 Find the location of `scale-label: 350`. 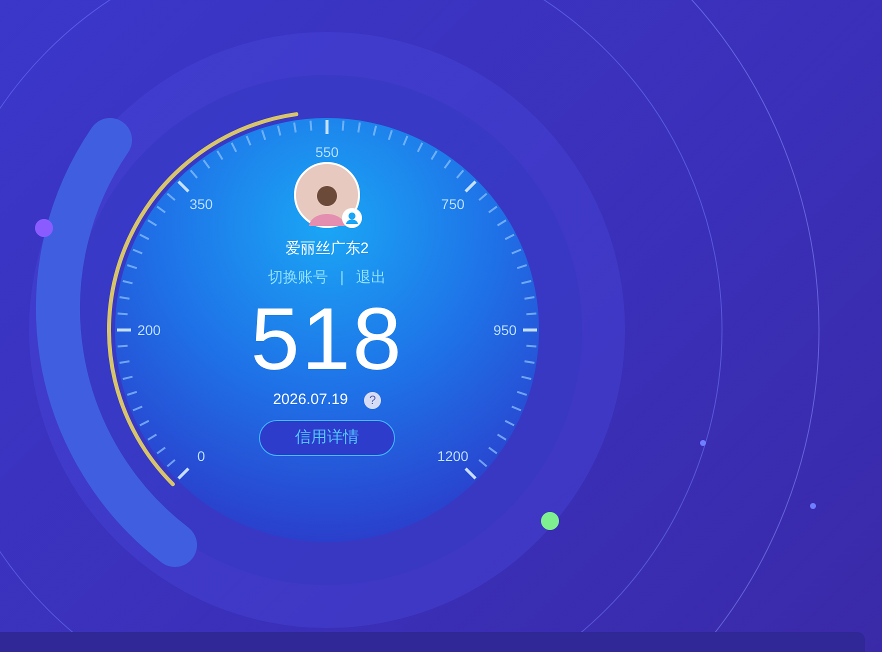

scale-label: 350 is located at coordinates (201, 204).